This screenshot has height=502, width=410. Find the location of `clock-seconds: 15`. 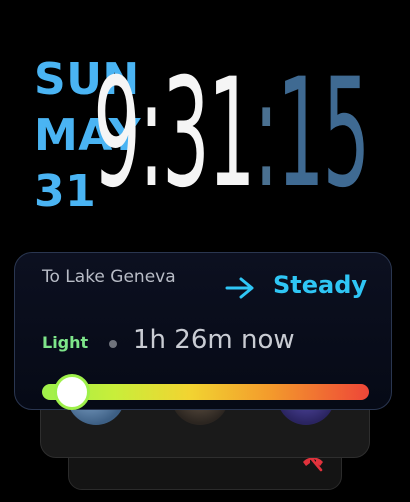

clock-seconds: 15 is located at coordinates (323, 134).